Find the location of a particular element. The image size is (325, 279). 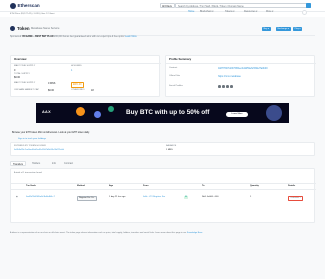

website-icon is located at coordinates (219, 86).